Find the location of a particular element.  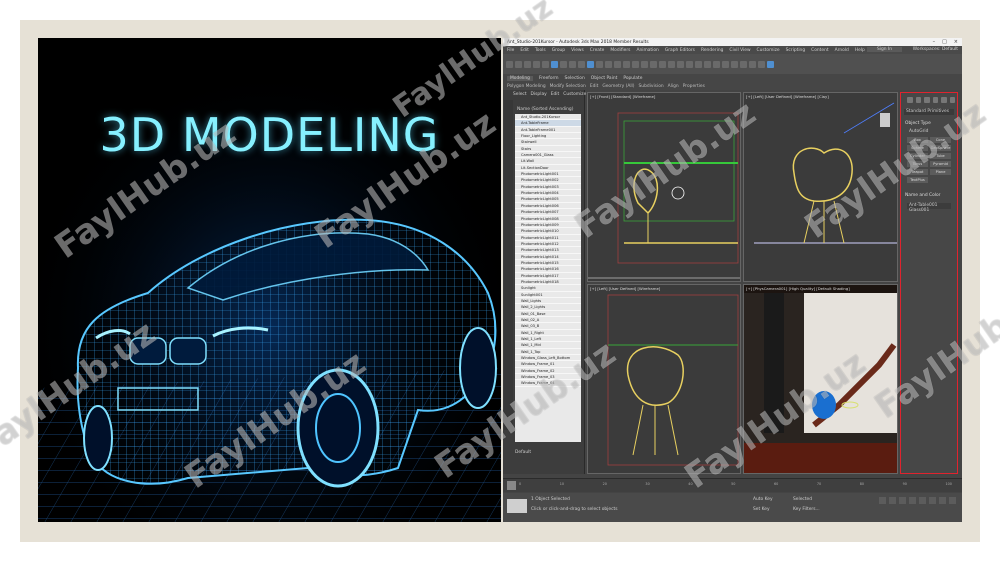

primitive-type-dropdown: Standard Primitives is located at coordinates (929, 112).